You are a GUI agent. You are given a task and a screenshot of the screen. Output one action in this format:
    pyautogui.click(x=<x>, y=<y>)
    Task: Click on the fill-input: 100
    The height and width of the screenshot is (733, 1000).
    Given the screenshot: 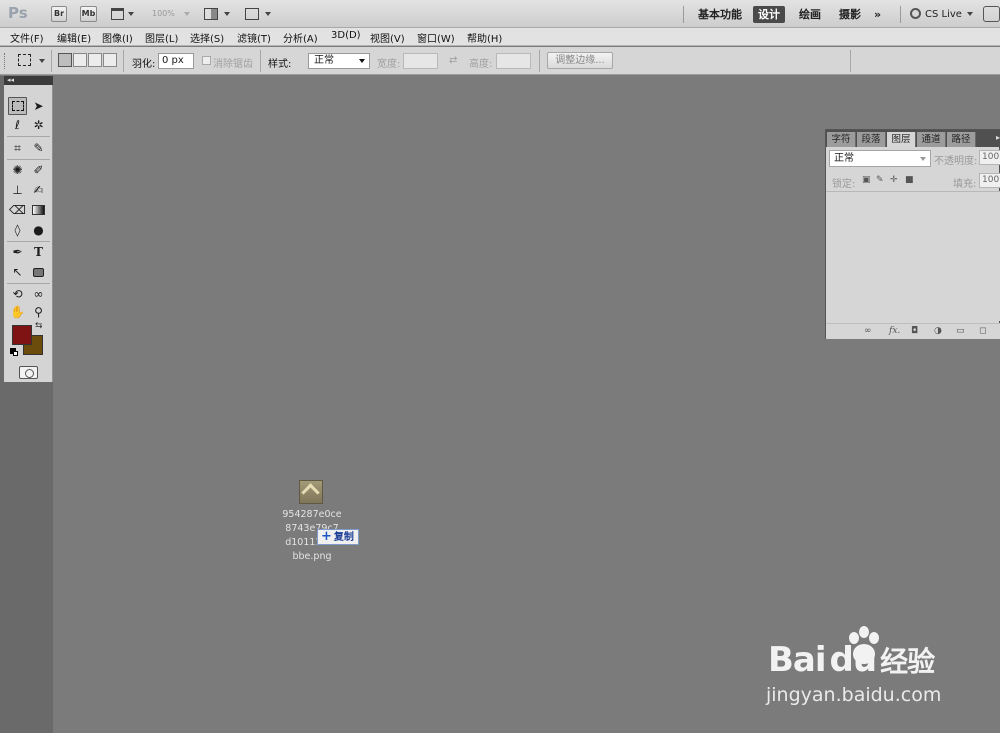 What is the action you would take?
    pyautogui.click(x=989, y=180)
    